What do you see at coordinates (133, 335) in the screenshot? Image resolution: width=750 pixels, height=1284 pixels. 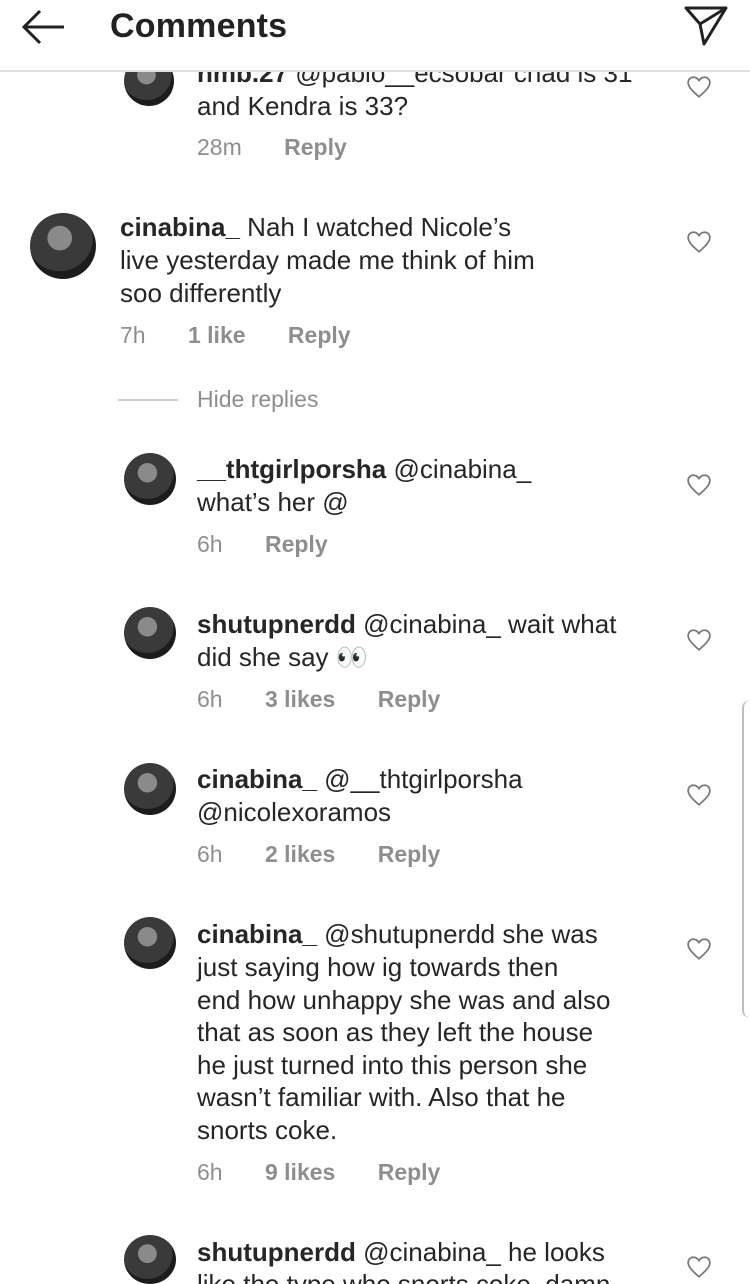 I see `comment-time: 7h` at bounding box center [133, 335].